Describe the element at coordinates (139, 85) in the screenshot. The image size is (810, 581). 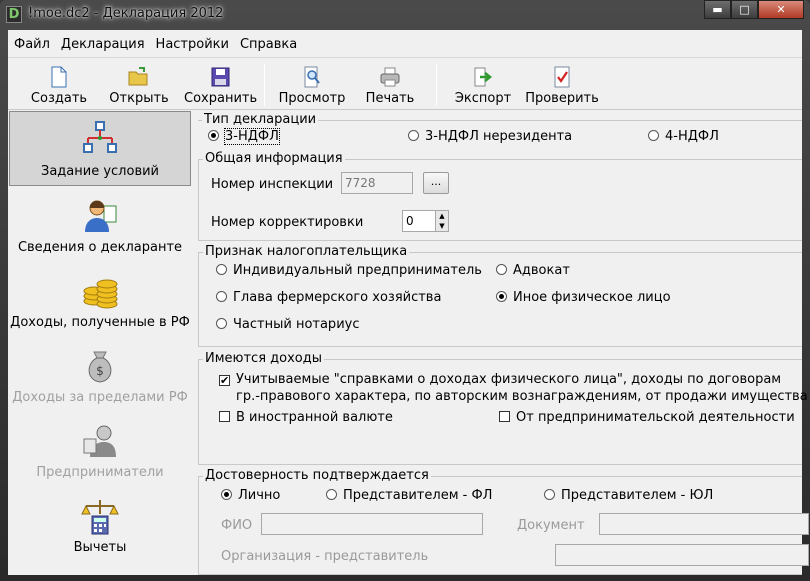
I see `open-button: Открыть` at that location.